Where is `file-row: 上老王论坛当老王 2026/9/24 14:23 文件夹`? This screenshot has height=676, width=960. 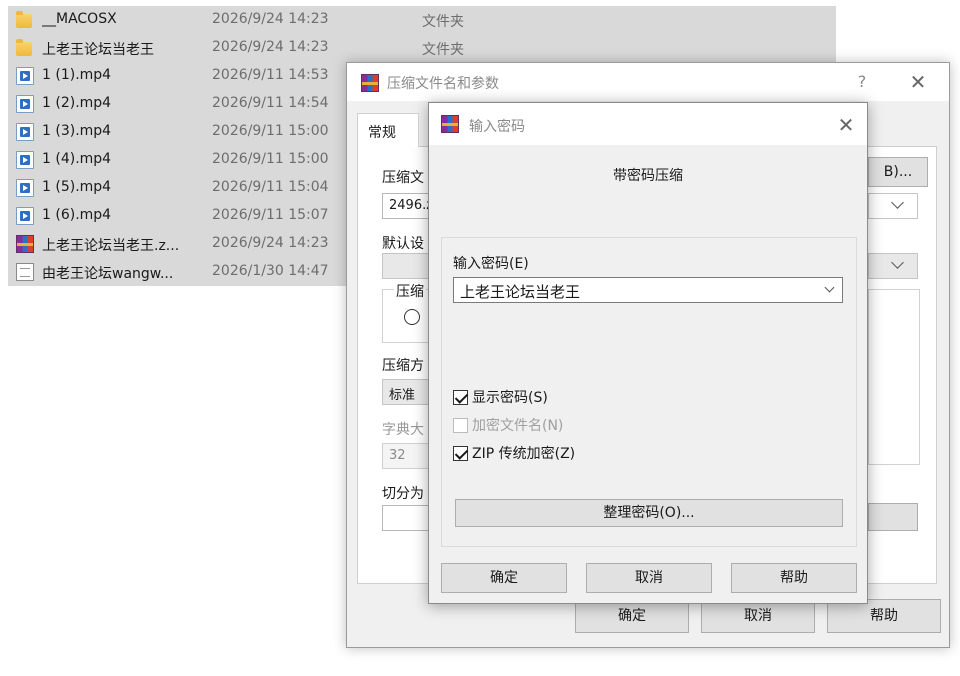
file-row: 上老王论坛当老王 2026/9/24 14:23 文件夹 is located at coordinates (422, 48).